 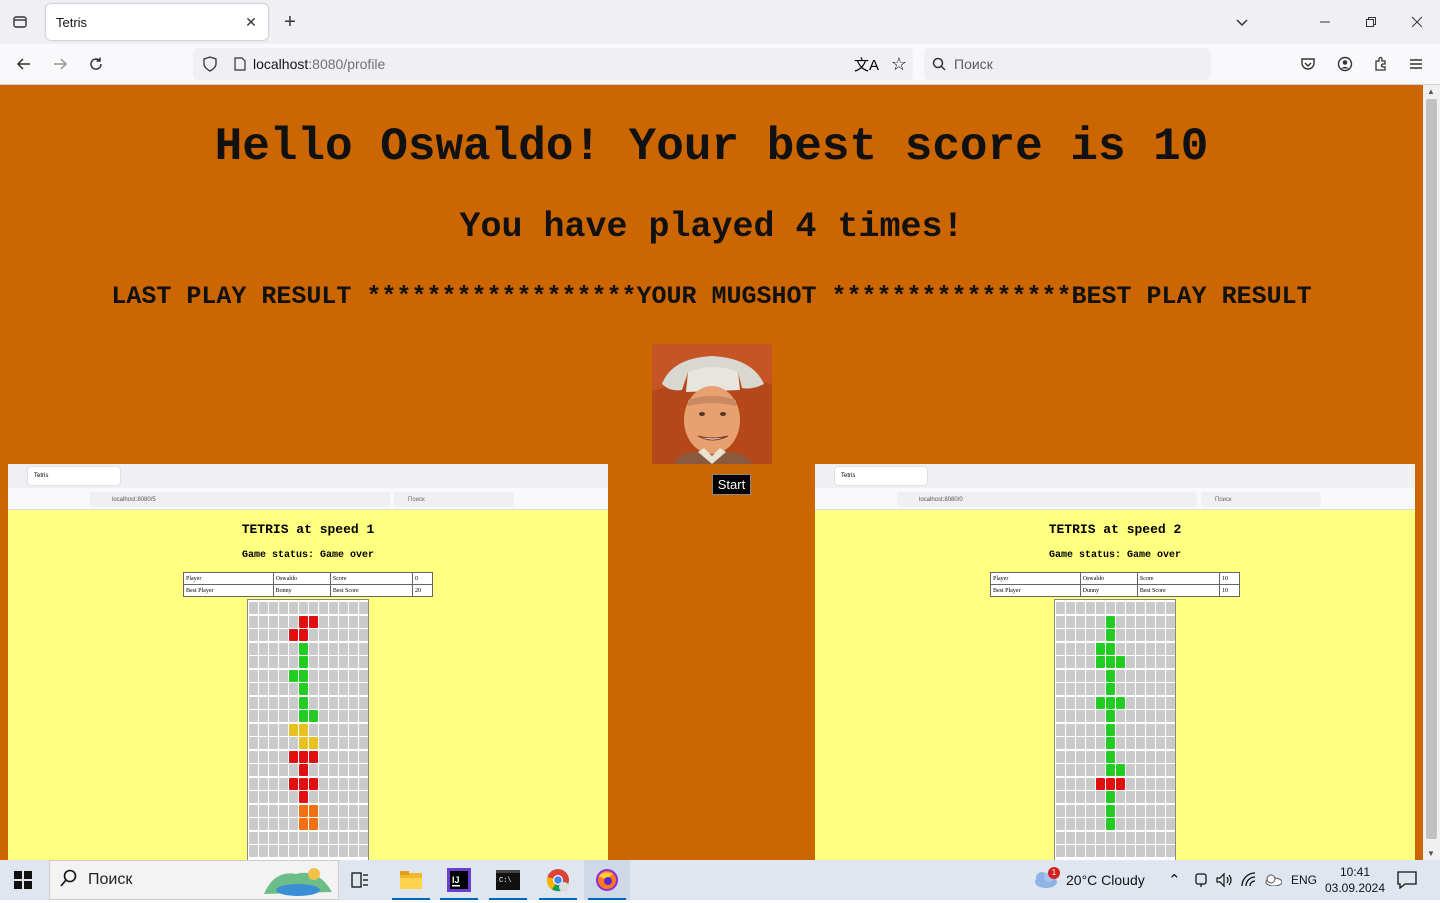 I want to click on show-hidden-icons-chevron-icon: ⌃, so click(x=1174, y=880).